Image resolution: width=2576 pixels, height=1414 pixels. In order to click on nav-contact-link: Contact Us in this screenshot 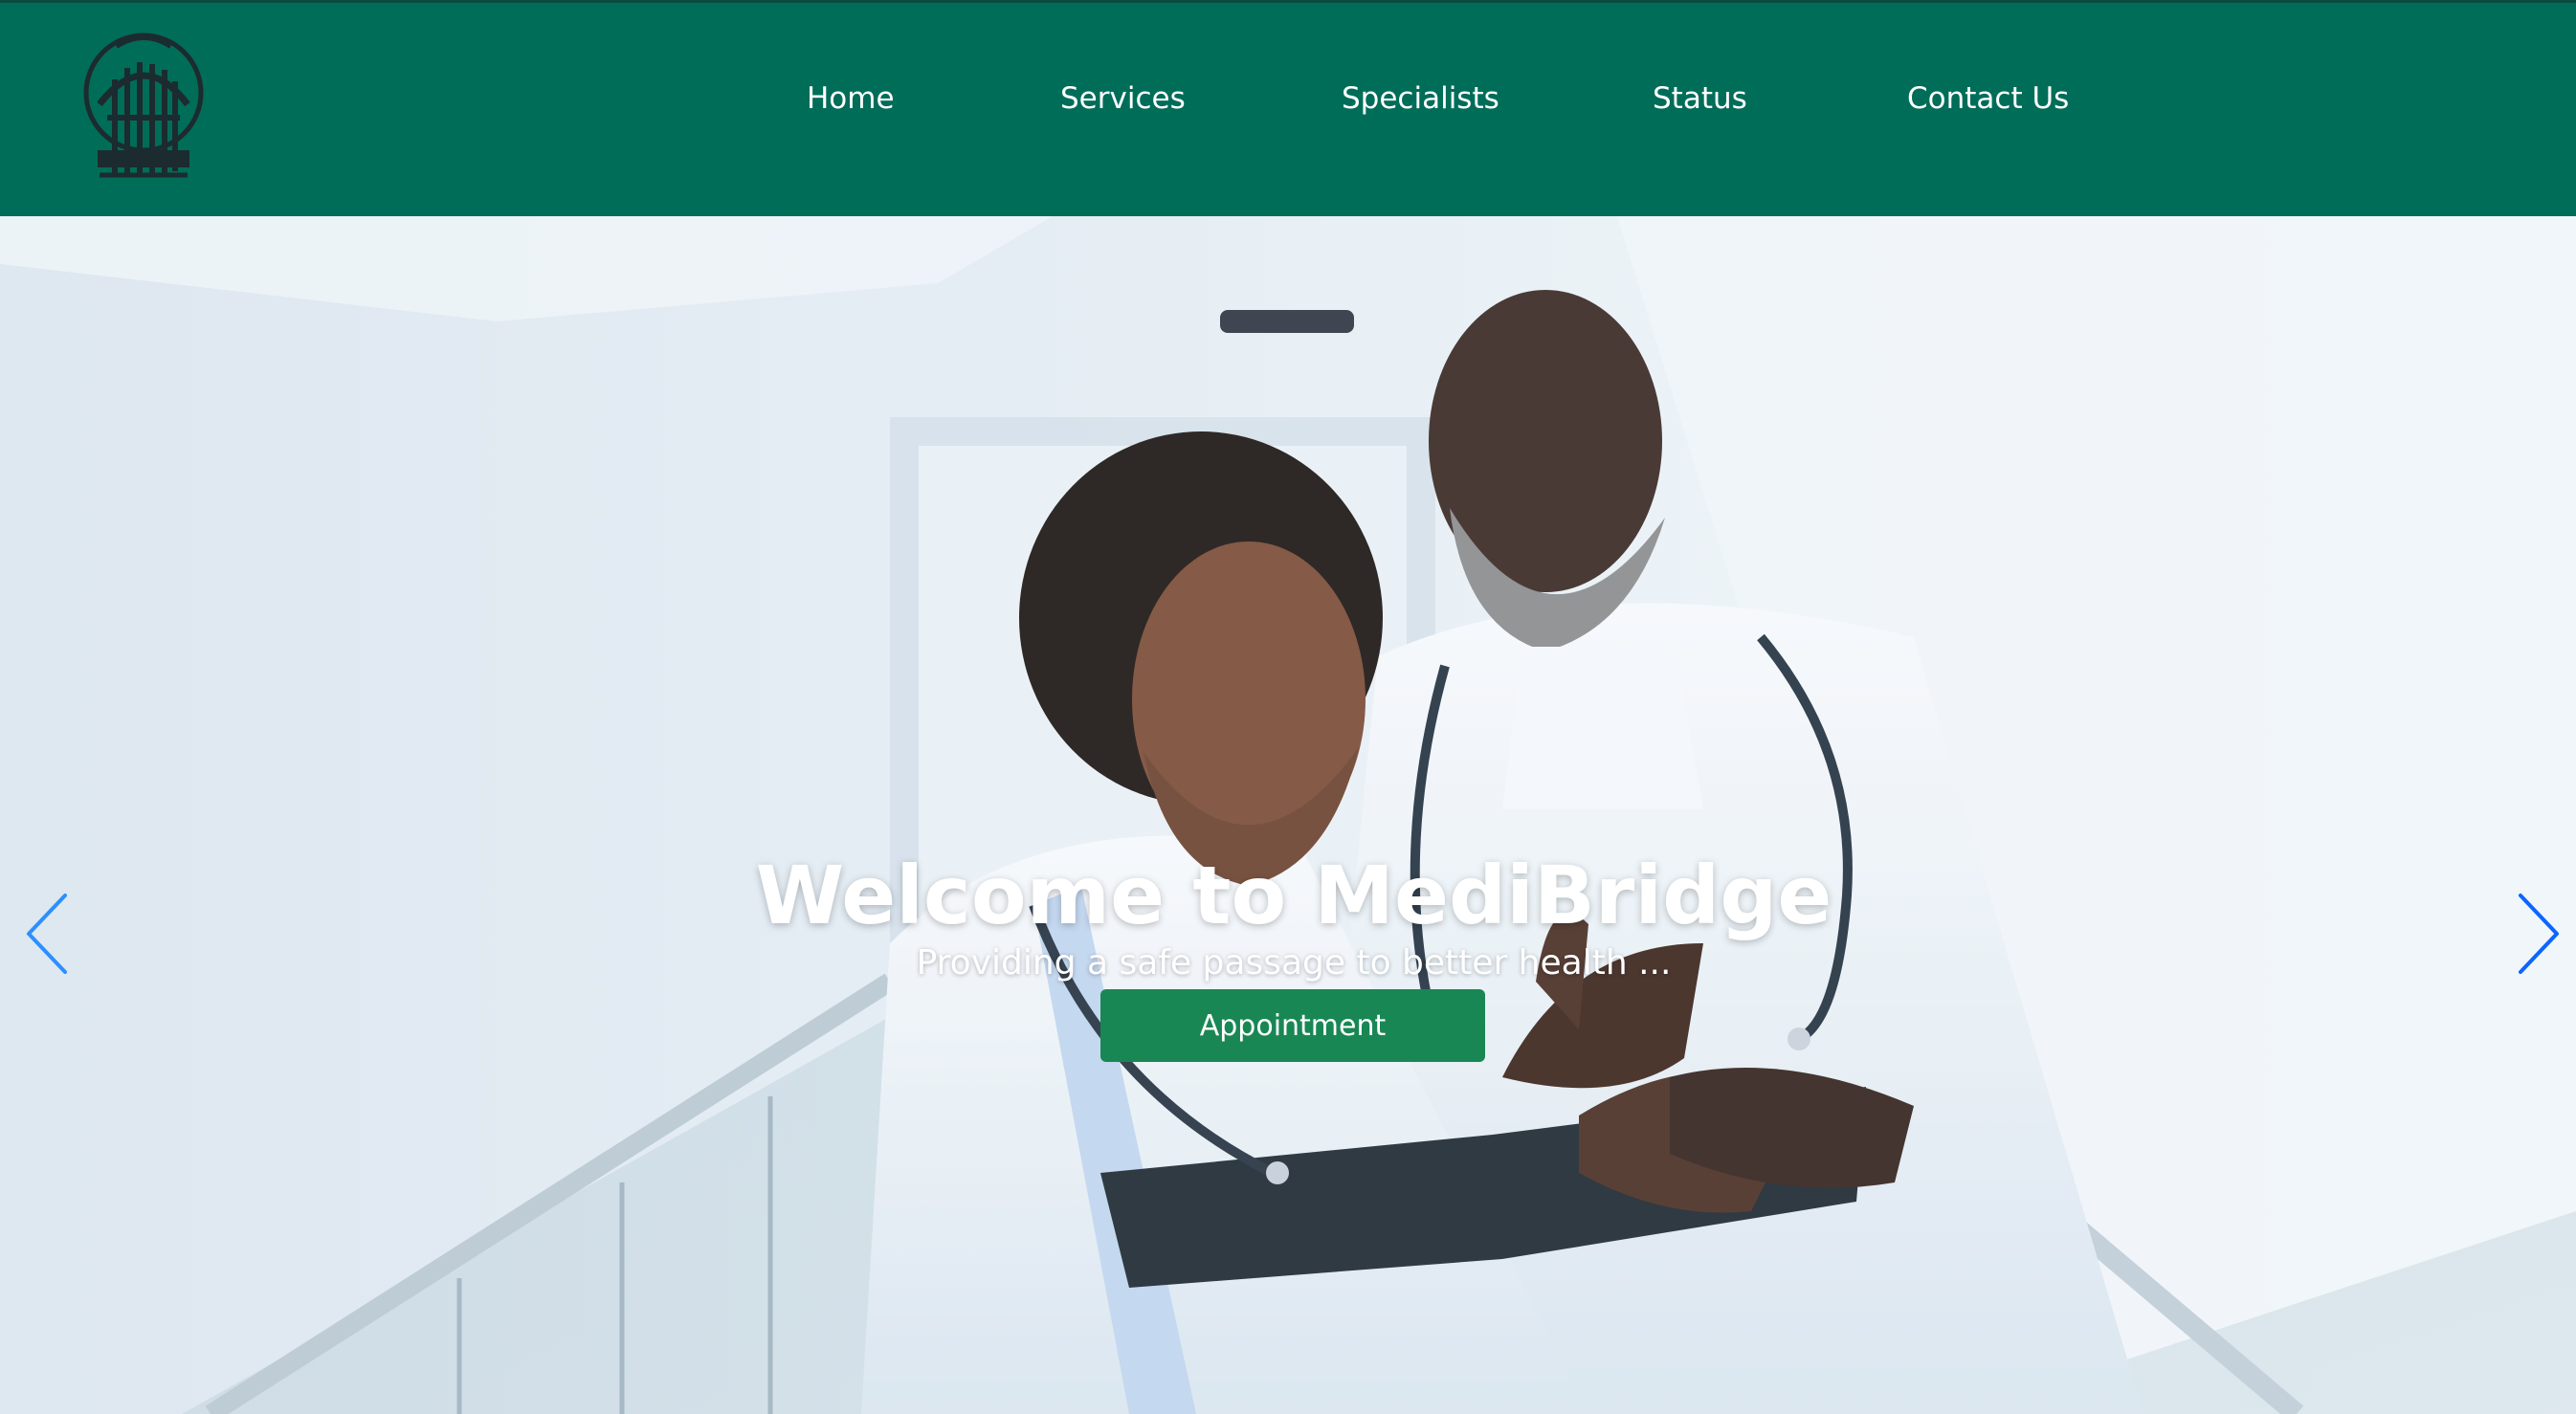, I will do `click(1988, 98)`.